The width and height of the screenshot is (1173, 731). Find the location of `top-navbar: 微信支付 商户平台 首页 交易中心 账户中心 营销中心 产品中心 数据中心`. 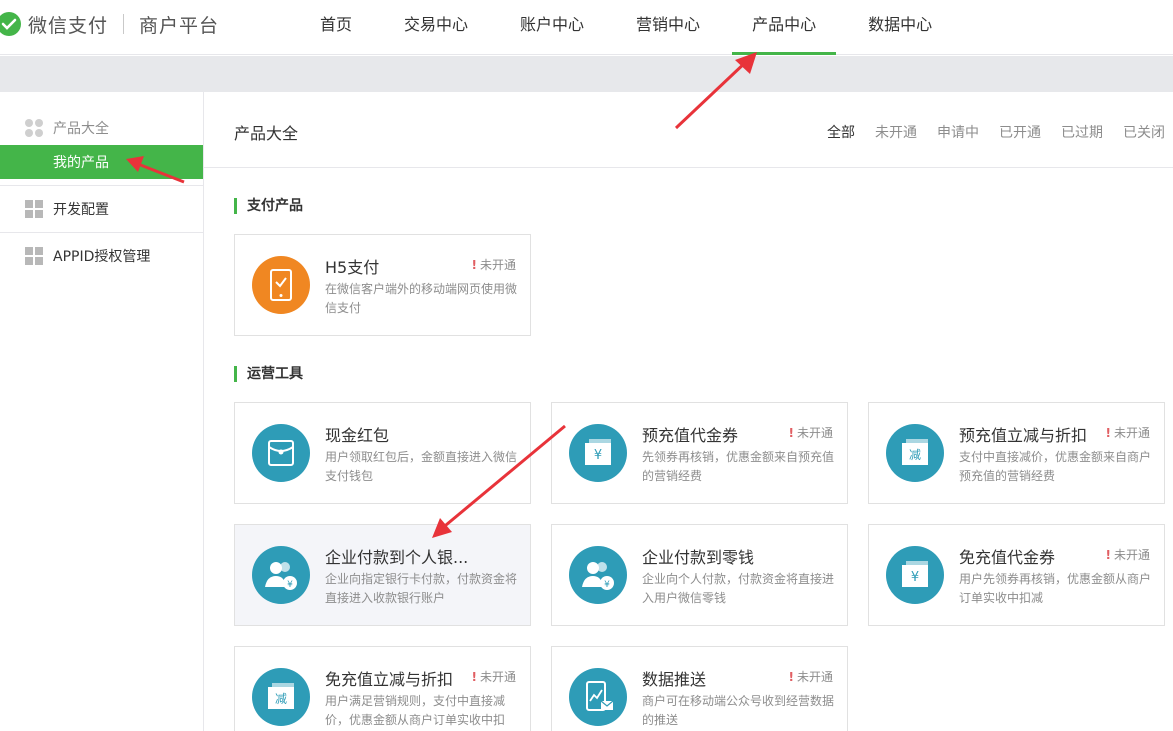

top-navbar: 微信支付 商户平台 首页 交易中心 账户中心 营销中心 产品中心 数据中心 is located at coordinates (586, 27).